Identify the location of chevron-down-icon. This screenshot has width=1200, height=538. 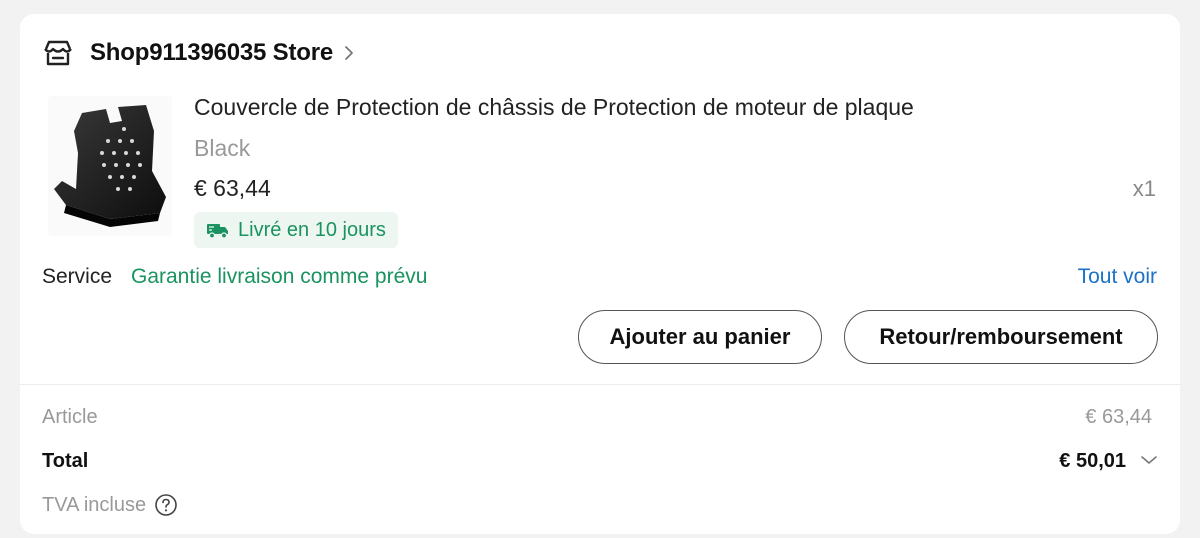
(1149, 460).